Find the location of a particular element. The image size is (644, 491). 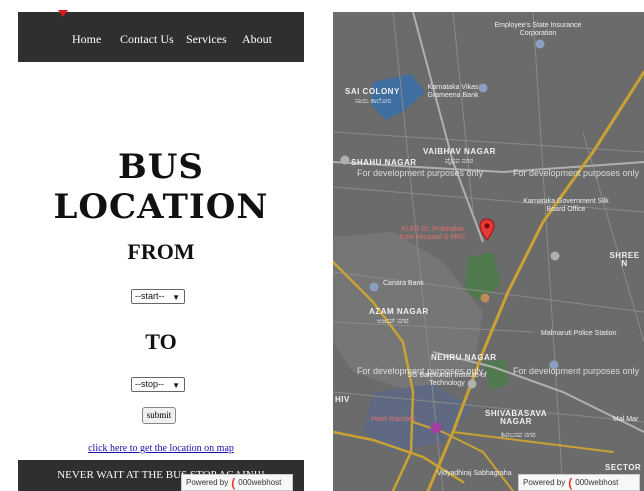

to-label: TO is located at coordinates (161, 341).